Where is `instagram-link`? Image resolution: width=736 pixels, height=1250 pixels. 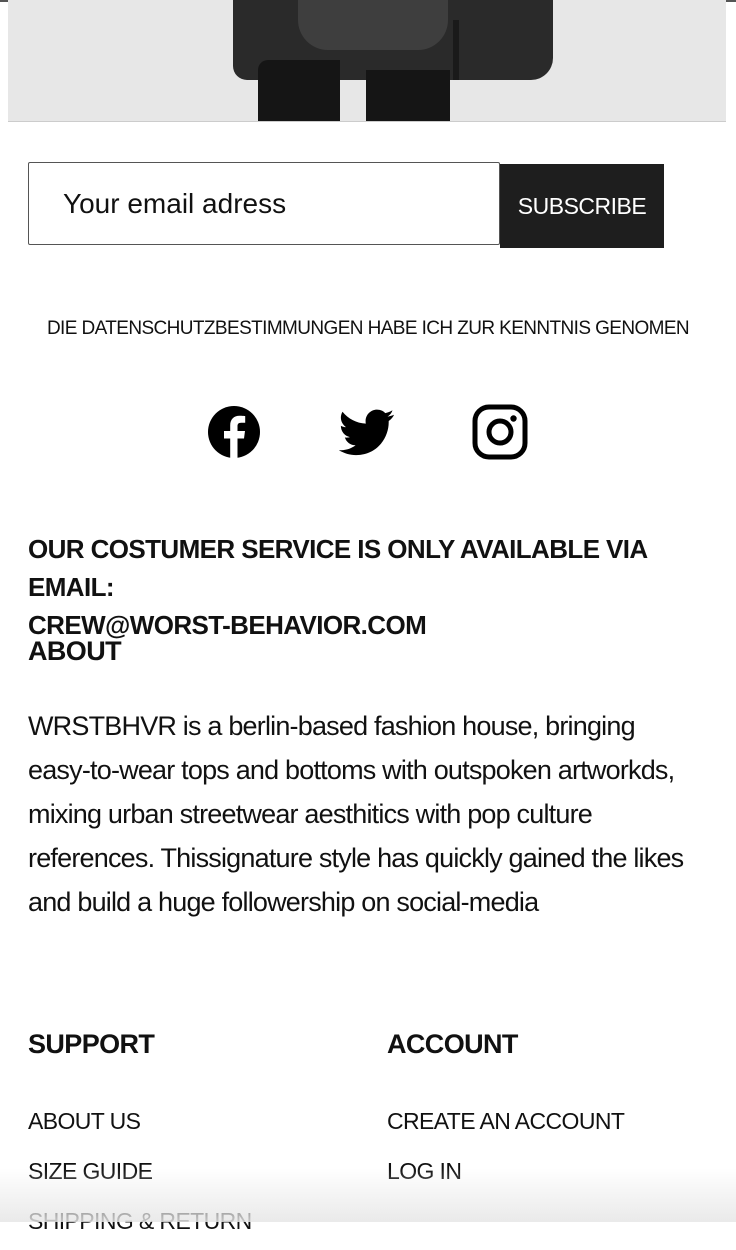
instagram-link is located at coordinates (500, 432).